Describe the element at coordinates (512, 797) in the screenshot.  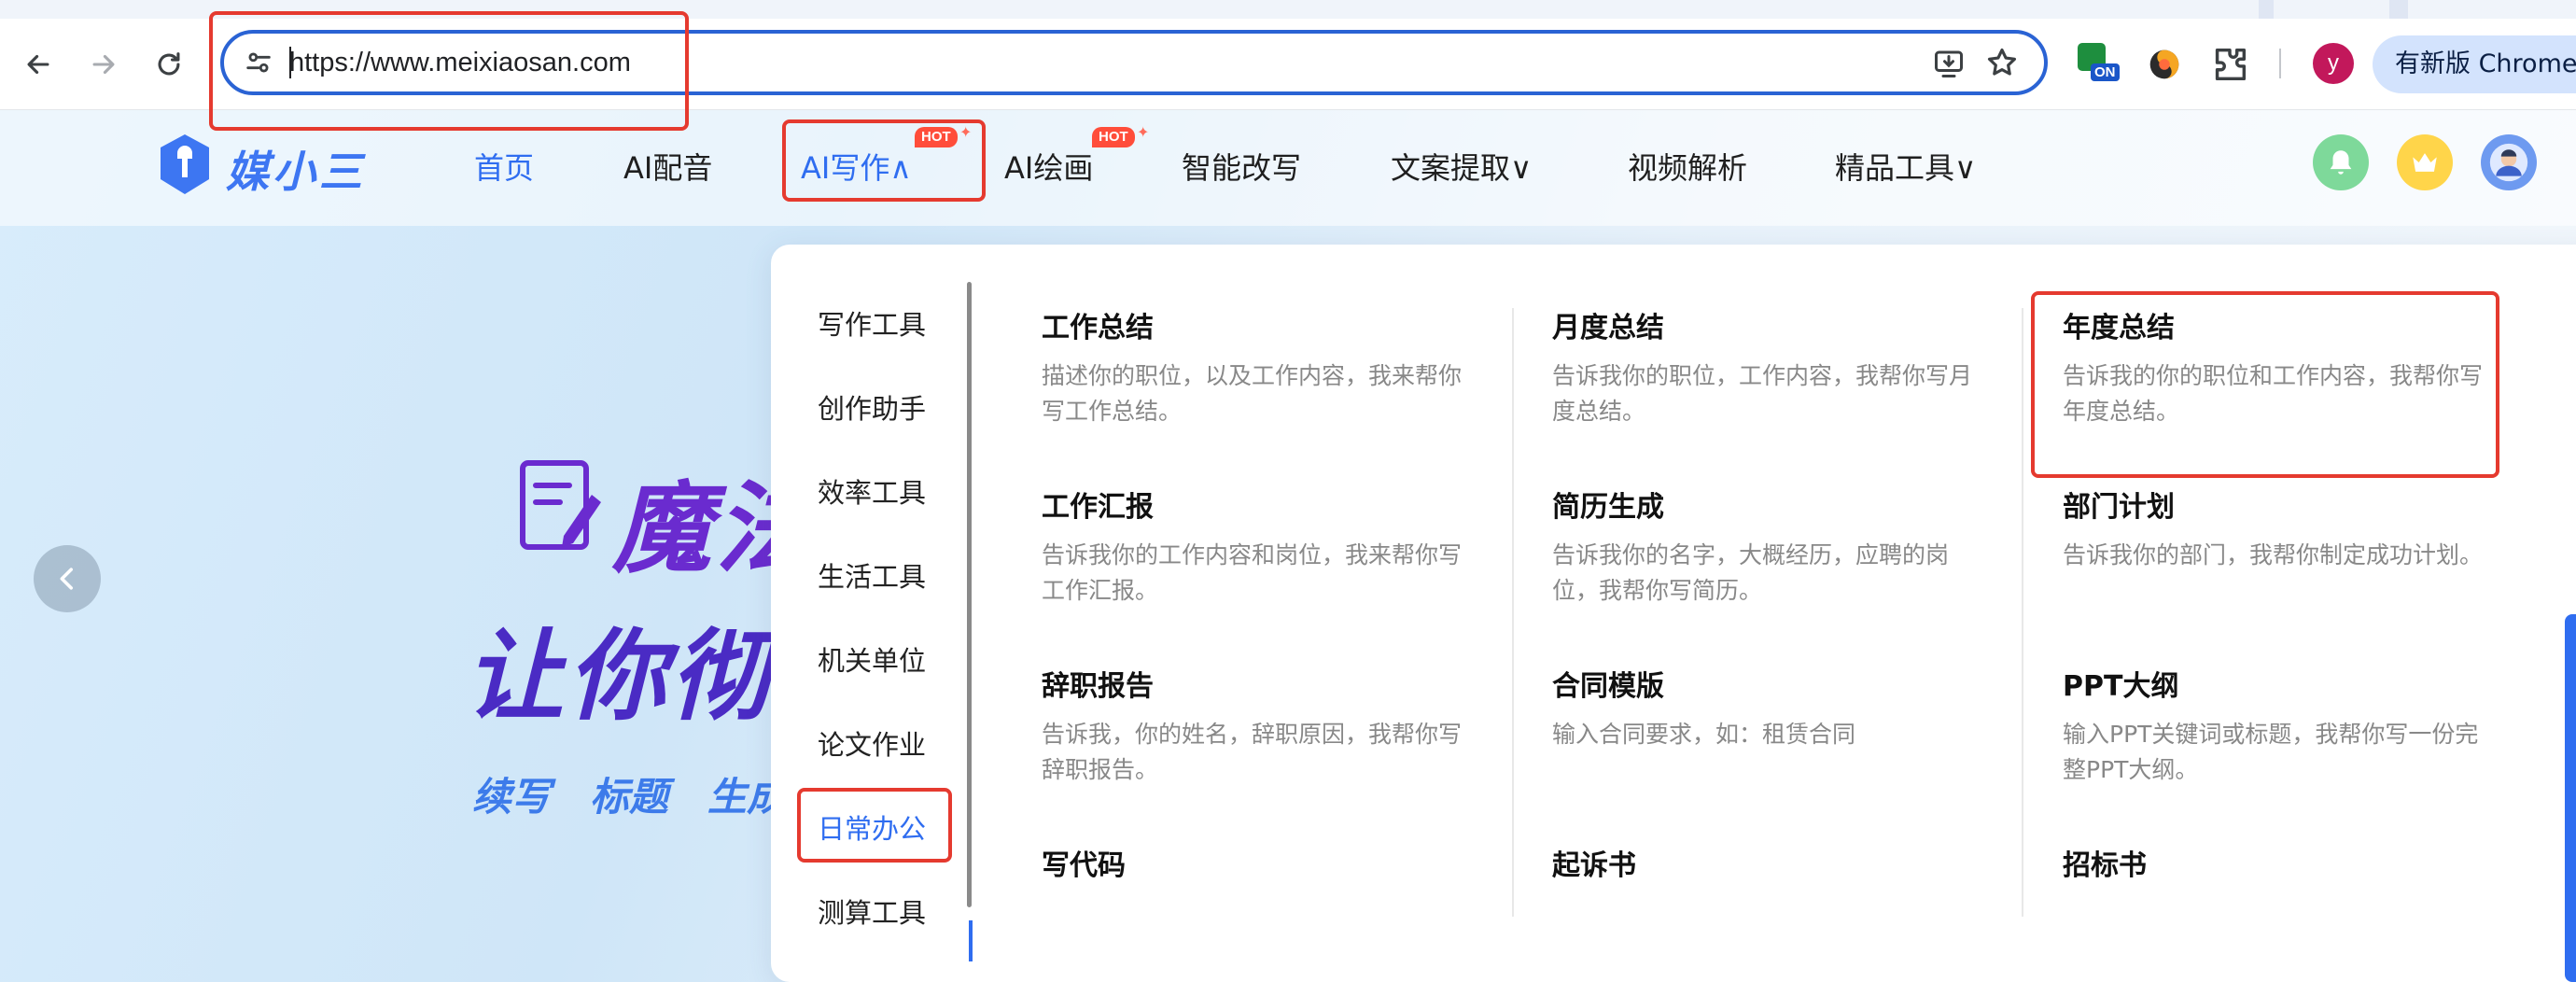
I see `hero-tag: 续写` at that location.